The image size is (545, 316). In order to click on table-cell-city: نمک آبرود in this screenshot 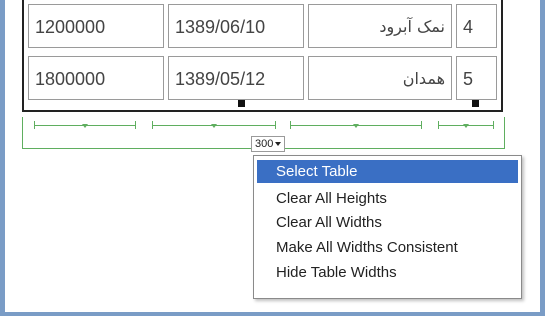, I will do `click(380, 26)`.